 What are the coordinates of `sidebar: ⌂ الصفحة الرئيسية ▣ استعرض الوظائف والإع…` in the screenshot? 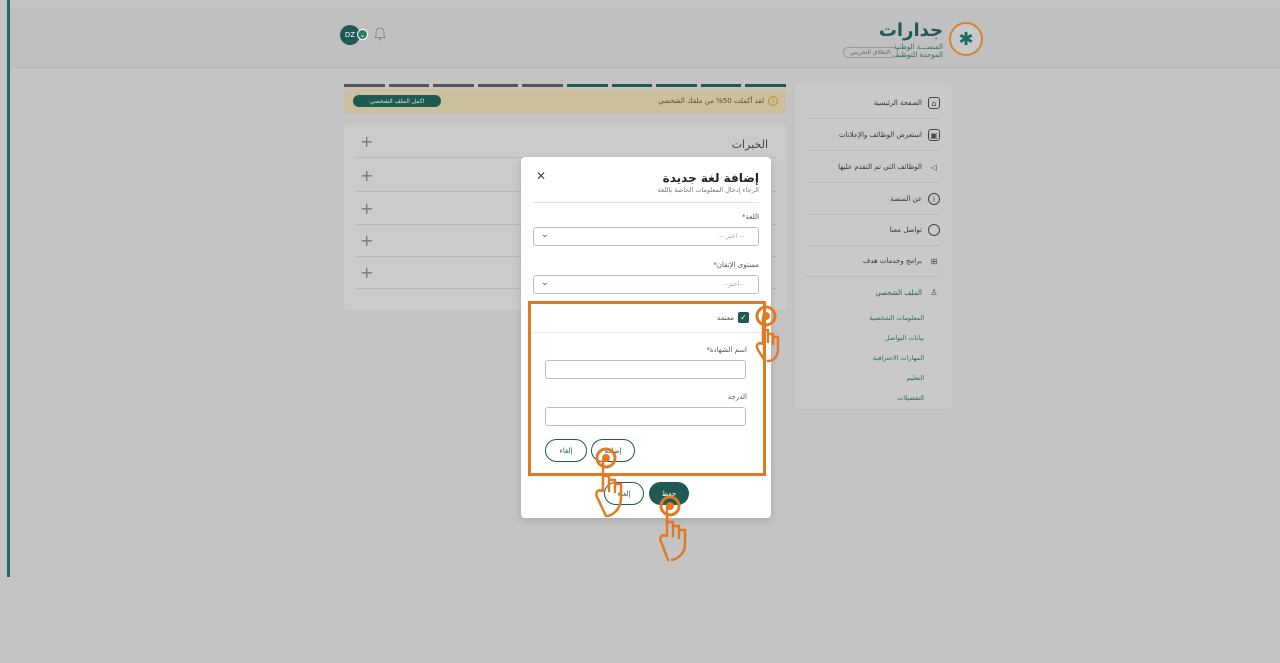 It's located at (873, 246).